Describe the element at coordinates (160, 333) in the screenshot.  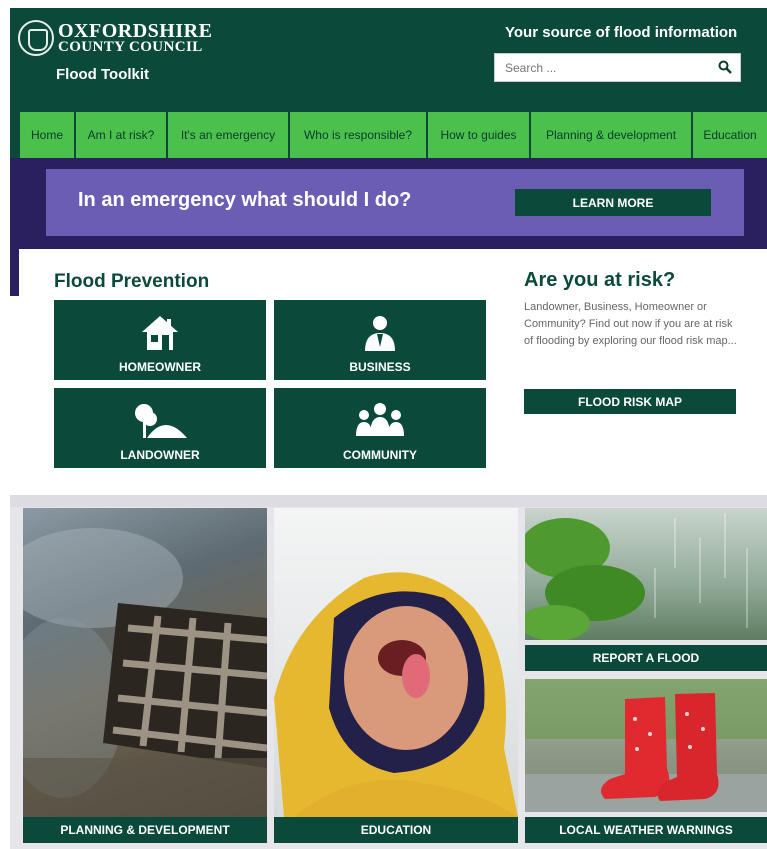
I see `house-icon` at that location.